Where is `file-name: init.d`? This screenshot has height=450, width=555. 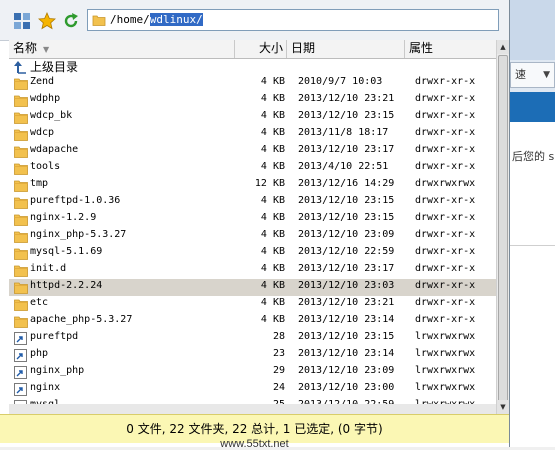 file-name: init.d is located at coordinates (48, 268).